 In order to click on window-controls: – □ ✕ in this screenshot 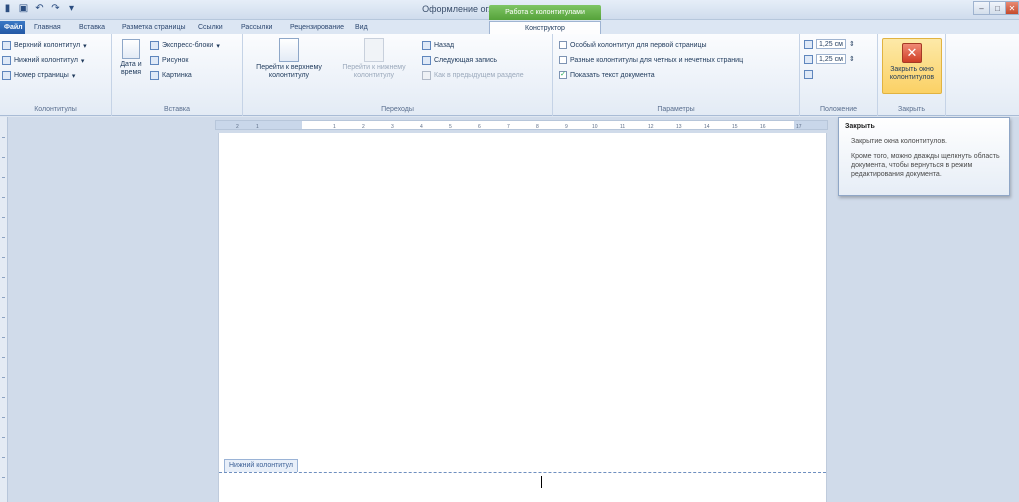, I will do `click(996, 8)`.